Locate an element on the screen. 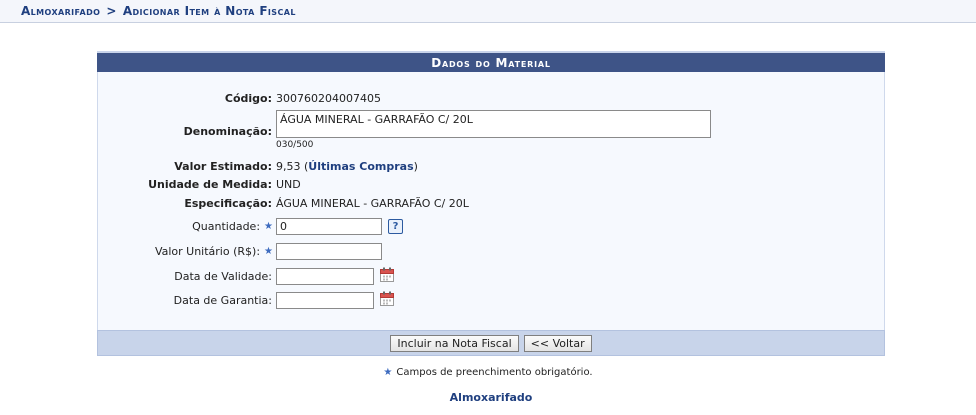  quantidade-label: Quantidade: is located at coordinates (226, 226).